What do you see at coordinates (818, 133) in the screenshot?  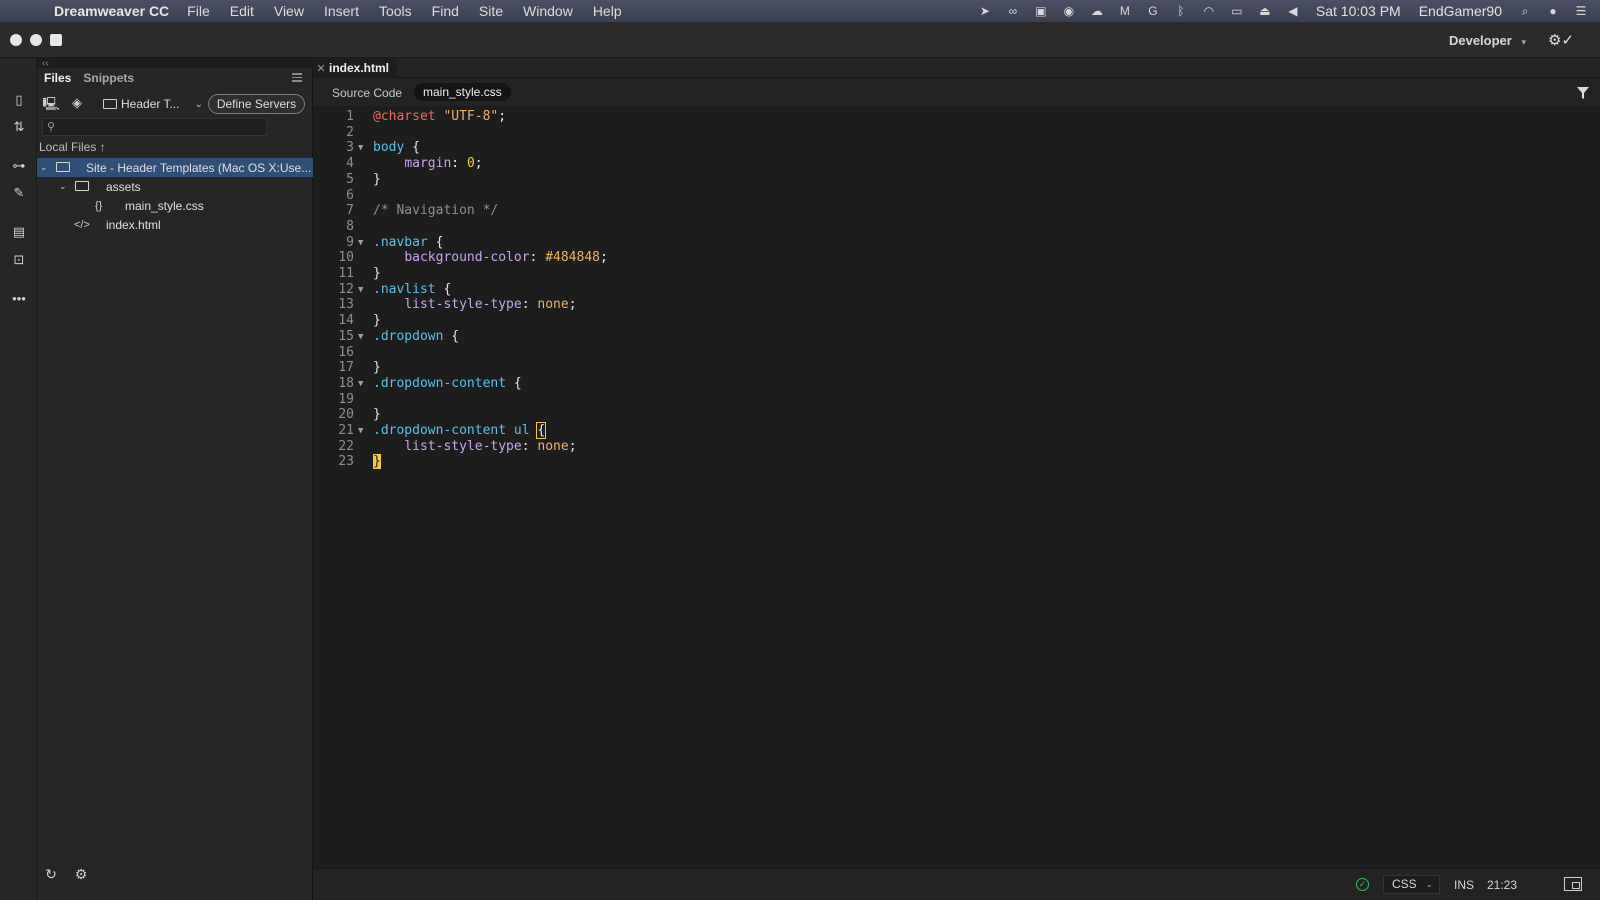 I see `code-line: 2` at bounding box center [818, 133].